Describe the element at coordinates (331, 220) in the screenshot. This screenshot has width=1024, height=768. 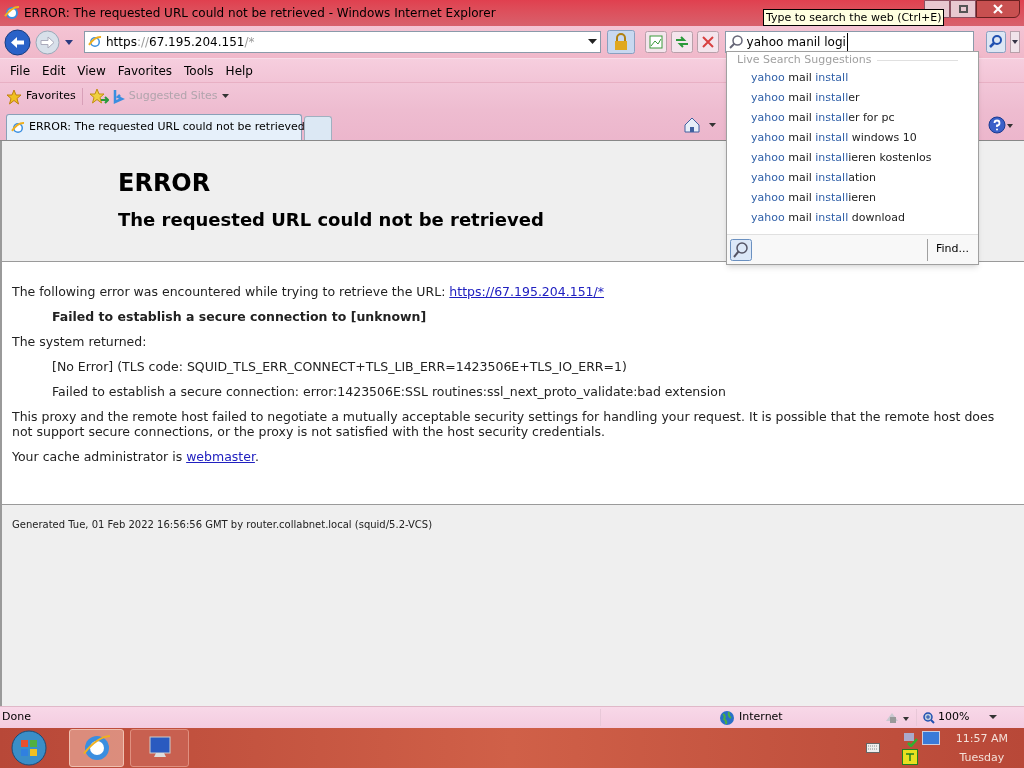
I see `error-subheading: The requested URL could not be retrieved` at that location.